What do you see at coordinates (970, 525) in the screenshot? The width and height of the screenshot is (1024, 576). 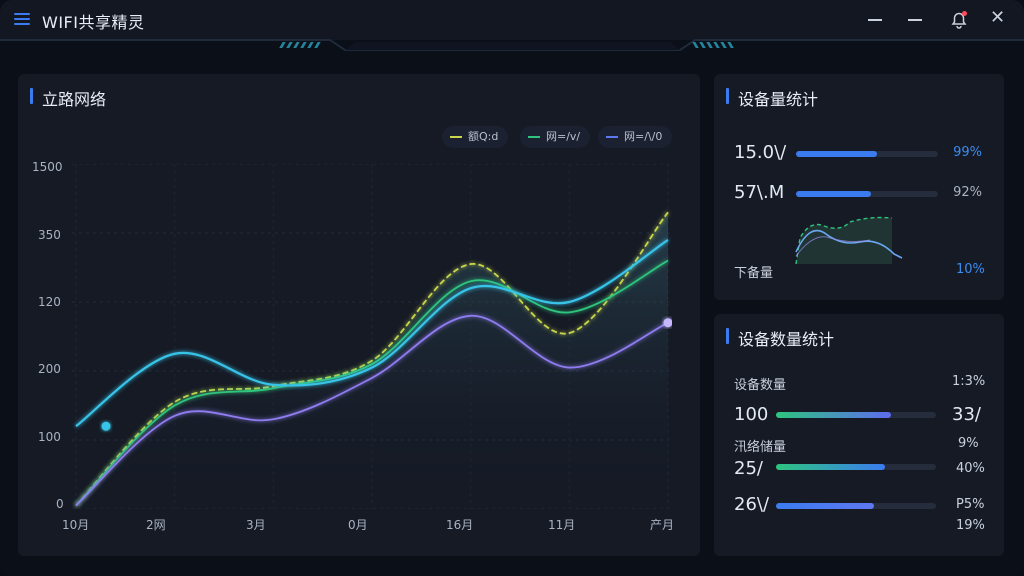 I see `count-value-percent: 19%` at bounding box center [970, 525].